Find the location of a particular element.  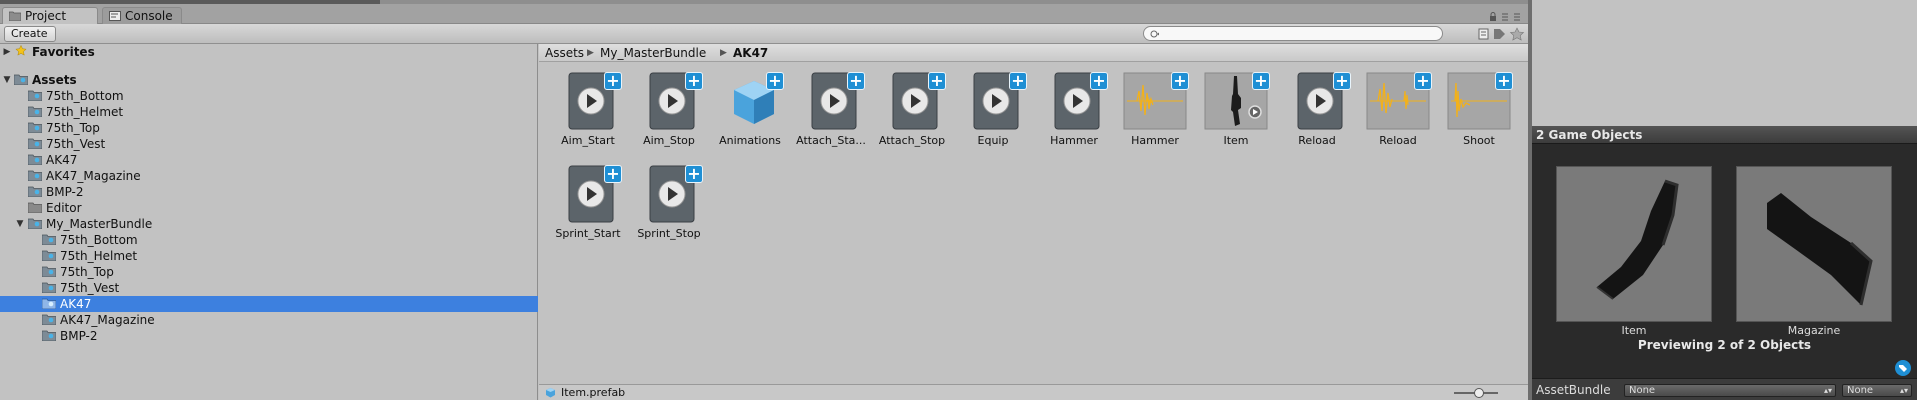

window-controls-icon is located at coordinates (1506, 17).